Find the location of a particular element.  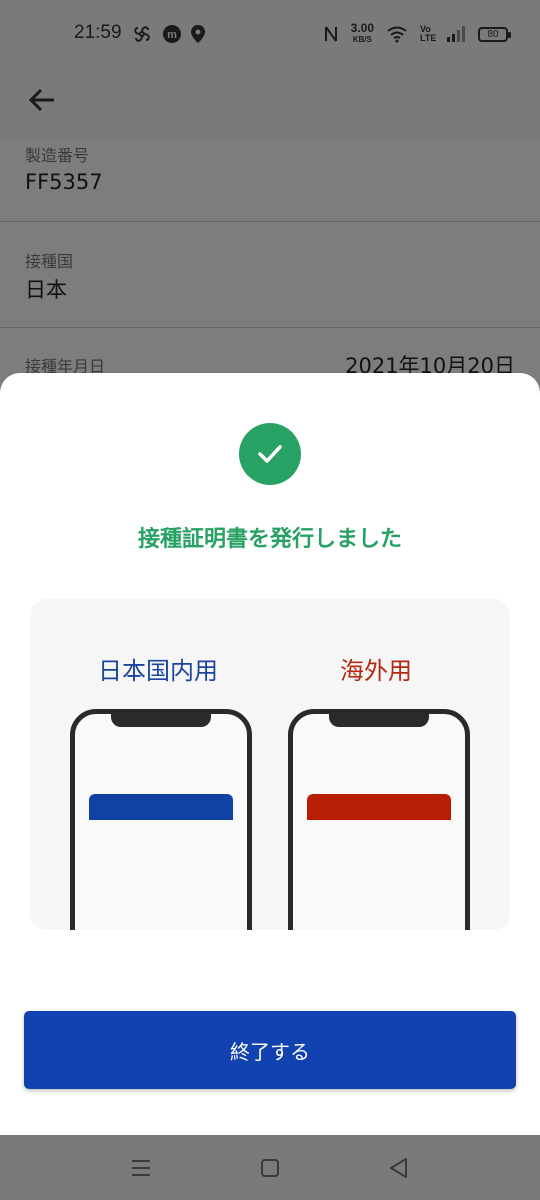

network-speed-unit: KB/S is located at coordinates (362, 39).